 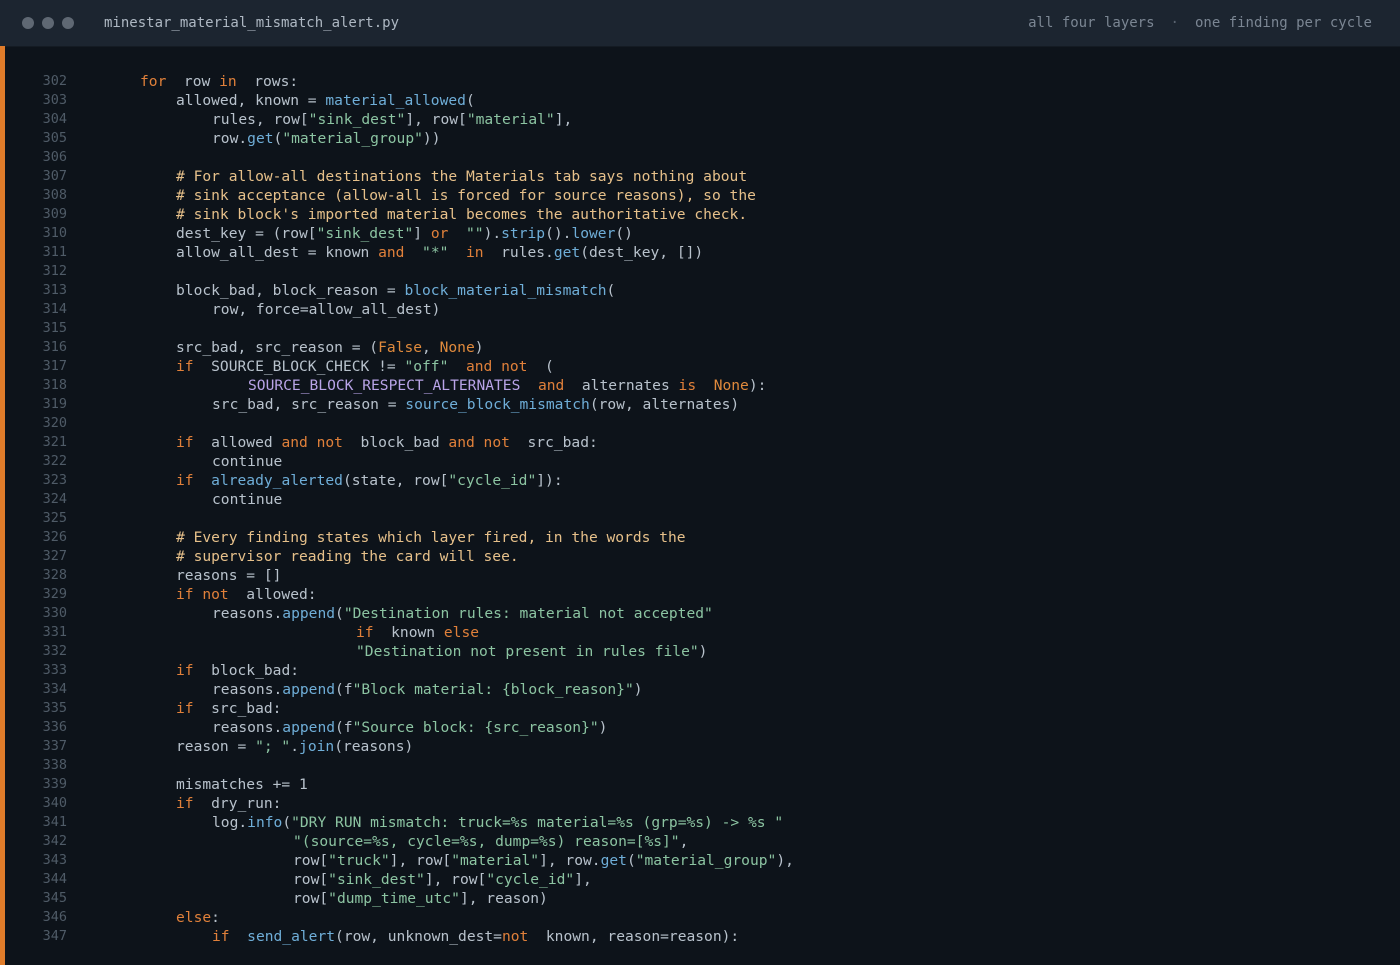 What do you see at coordinates (68, 23) in the screenshot?
I see `maximize-window-dot` at bounding box center [68, 23].